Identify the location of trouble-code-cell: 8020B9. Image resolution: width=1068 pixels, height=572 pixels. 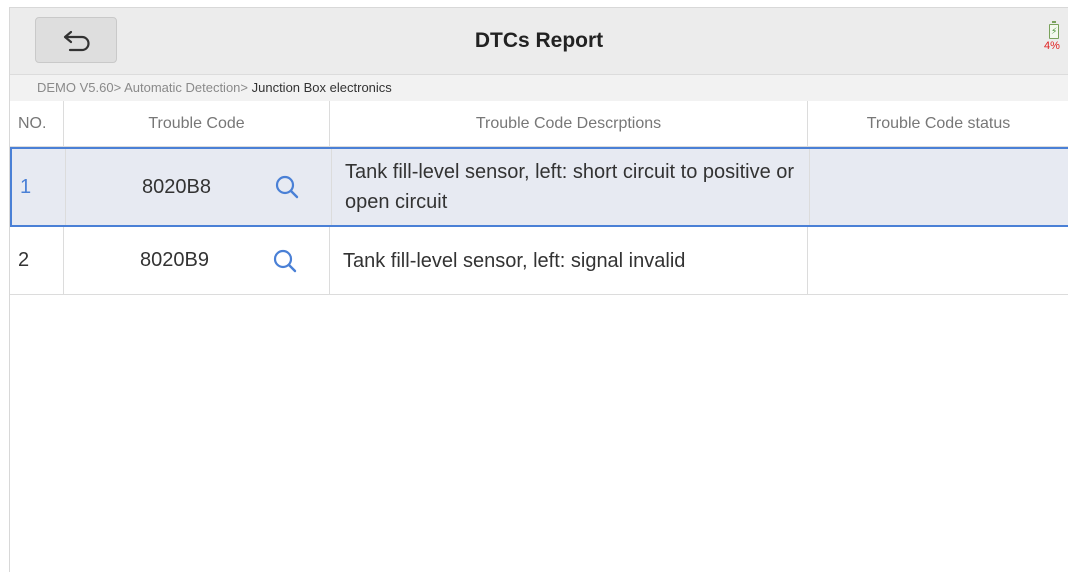
(197, 260).